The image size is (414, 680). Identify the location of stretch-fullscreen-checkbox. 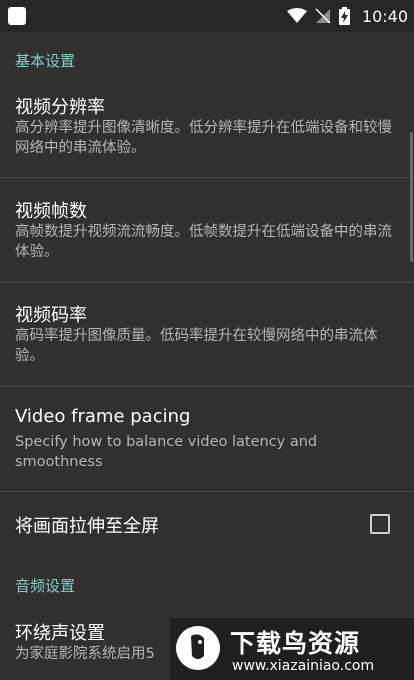
(380, 524).